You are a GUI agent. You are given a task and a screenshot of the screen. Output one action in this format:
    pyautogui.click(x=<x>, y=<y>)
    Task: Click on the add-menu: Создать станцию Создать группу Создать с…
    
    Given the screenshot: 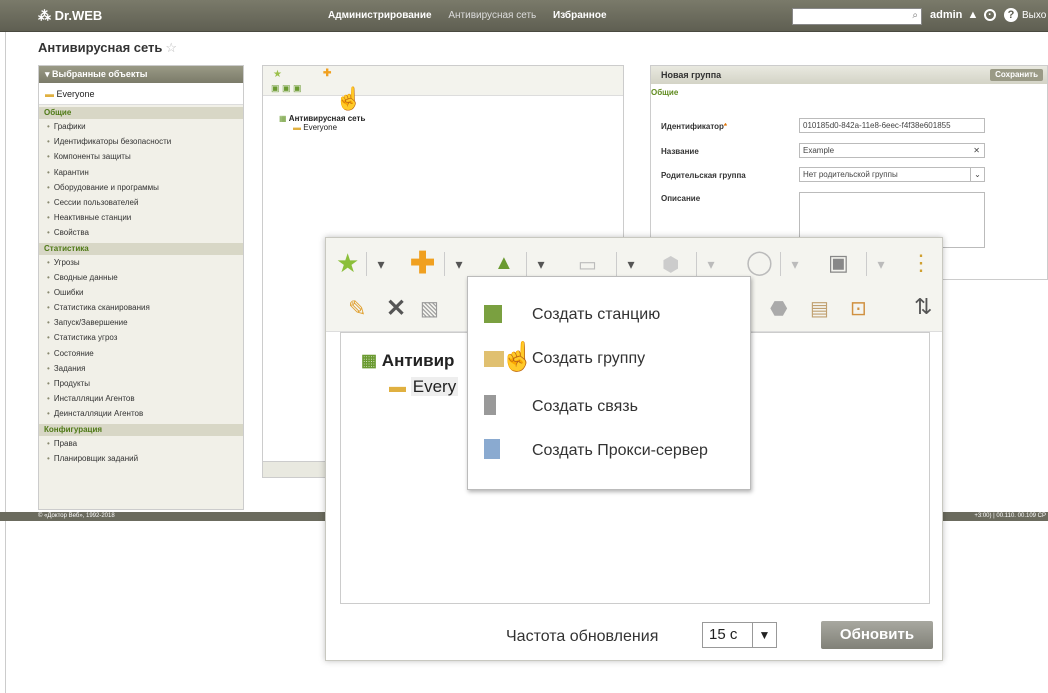 What is the action you would take?
    pyautogui.click(x=609, y=383)
    